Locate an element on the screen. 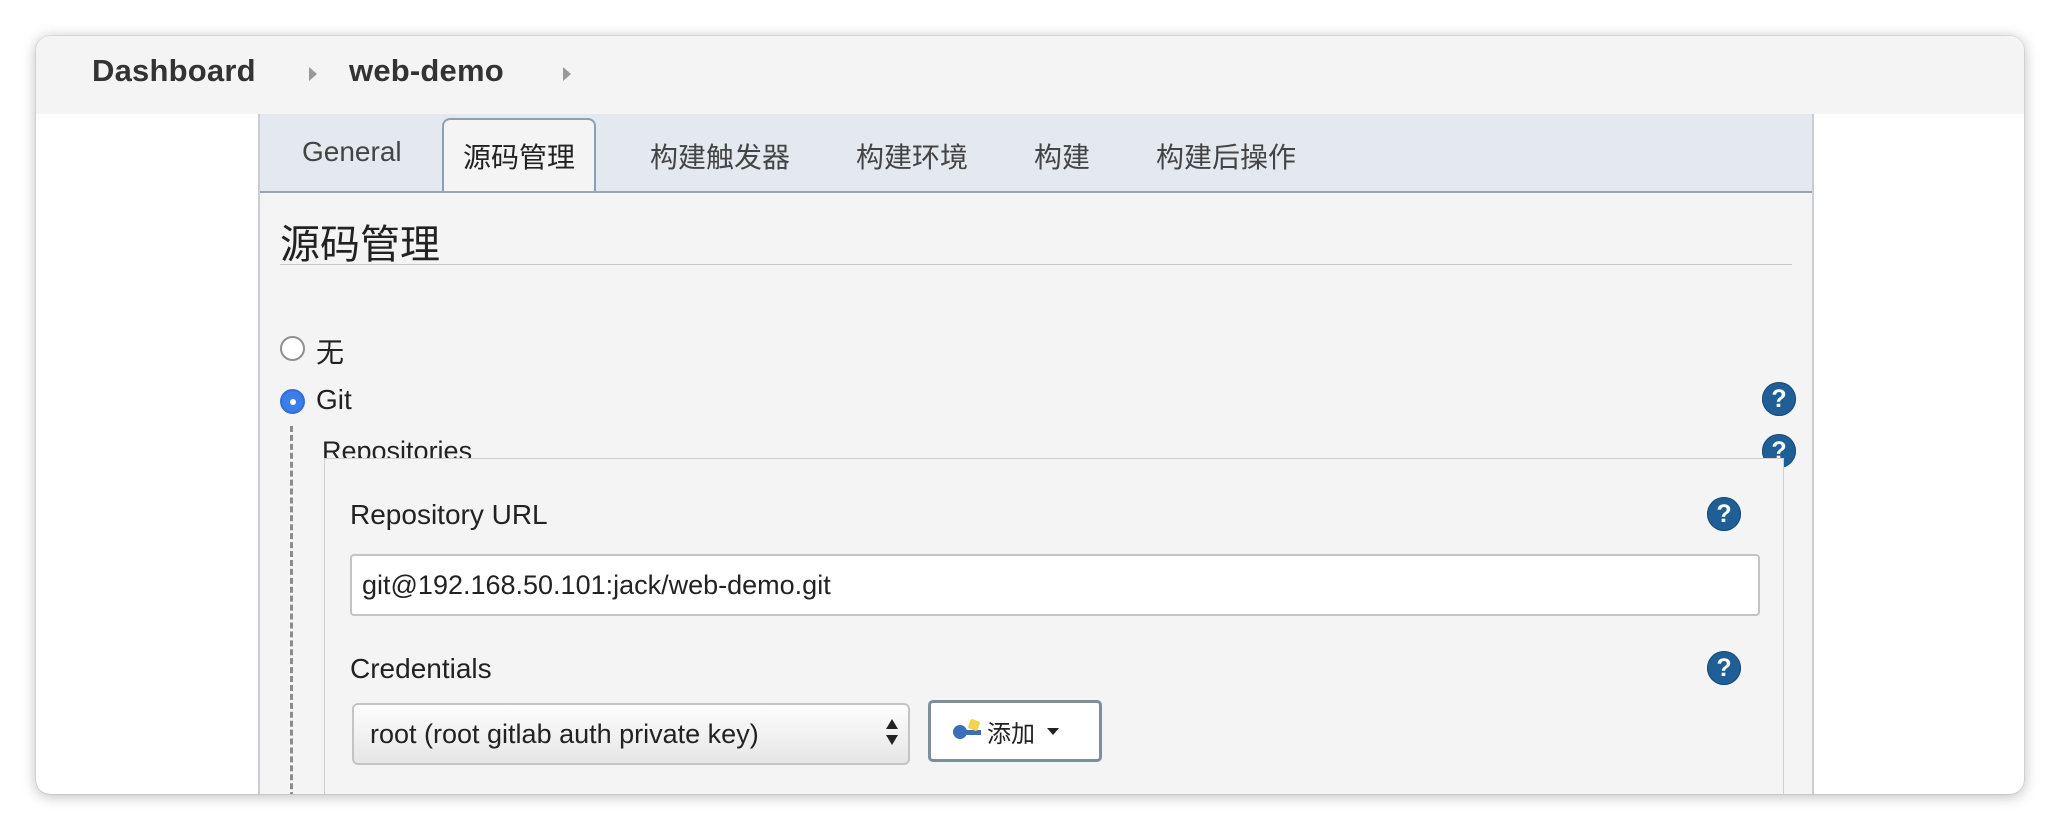 The width and height of the screenshot is (2060, 830). credentials-label: Credentials is located at coordinates (421, 668).